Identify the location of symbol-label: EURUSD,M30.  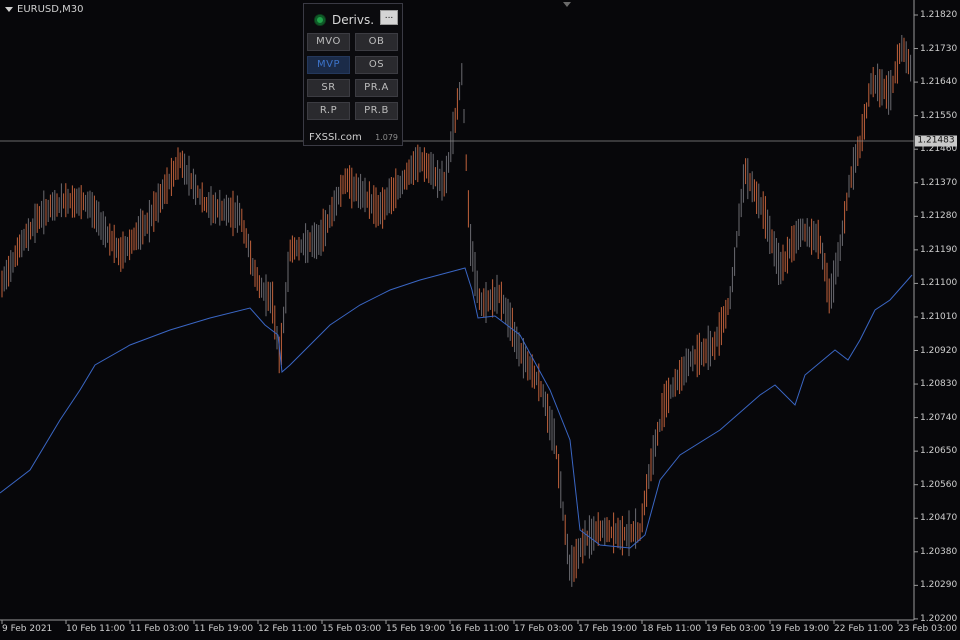
(44, 9).